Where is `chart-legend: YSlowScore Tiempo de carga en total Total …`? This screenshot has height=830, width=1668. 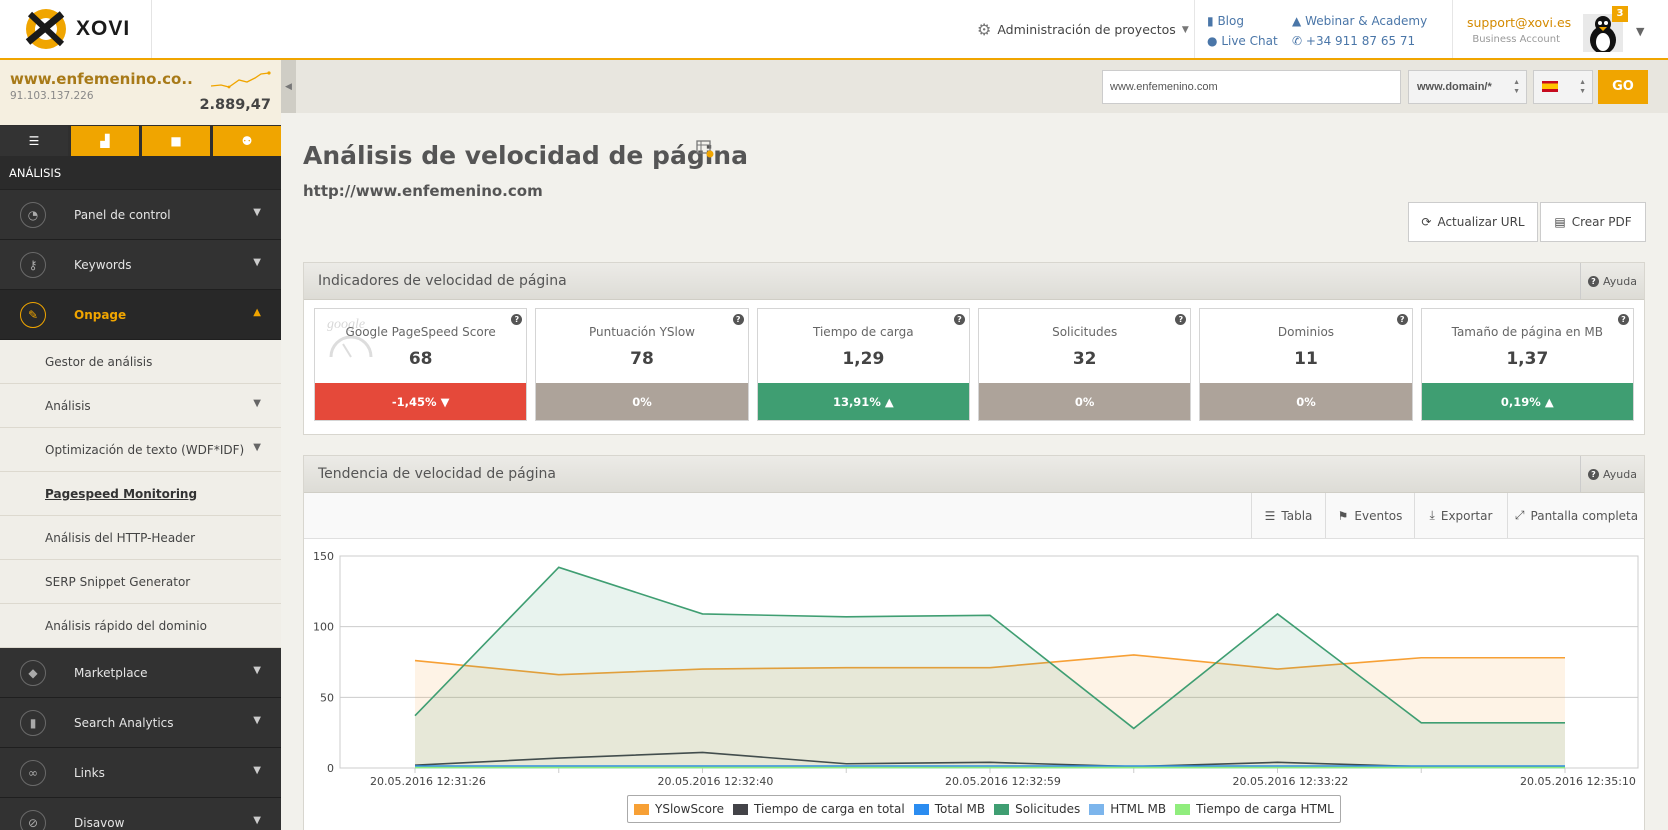 chart-legend: YSlowScore Tiempo de carga en total Total … is located at coordinates (984, 809).